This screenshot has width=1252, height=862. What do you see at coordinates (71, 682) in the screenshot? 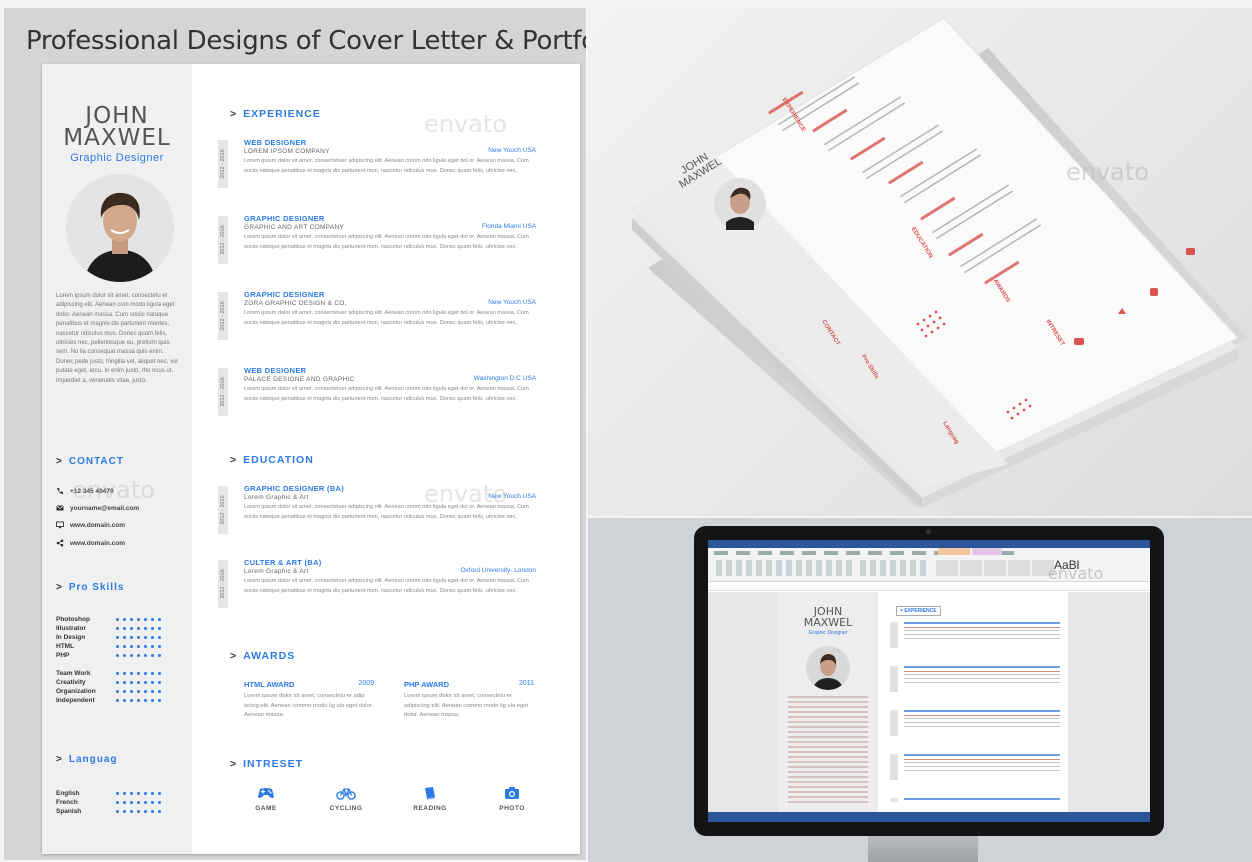
I see `skill-label: Creativity` at bounding box center [71, 682].